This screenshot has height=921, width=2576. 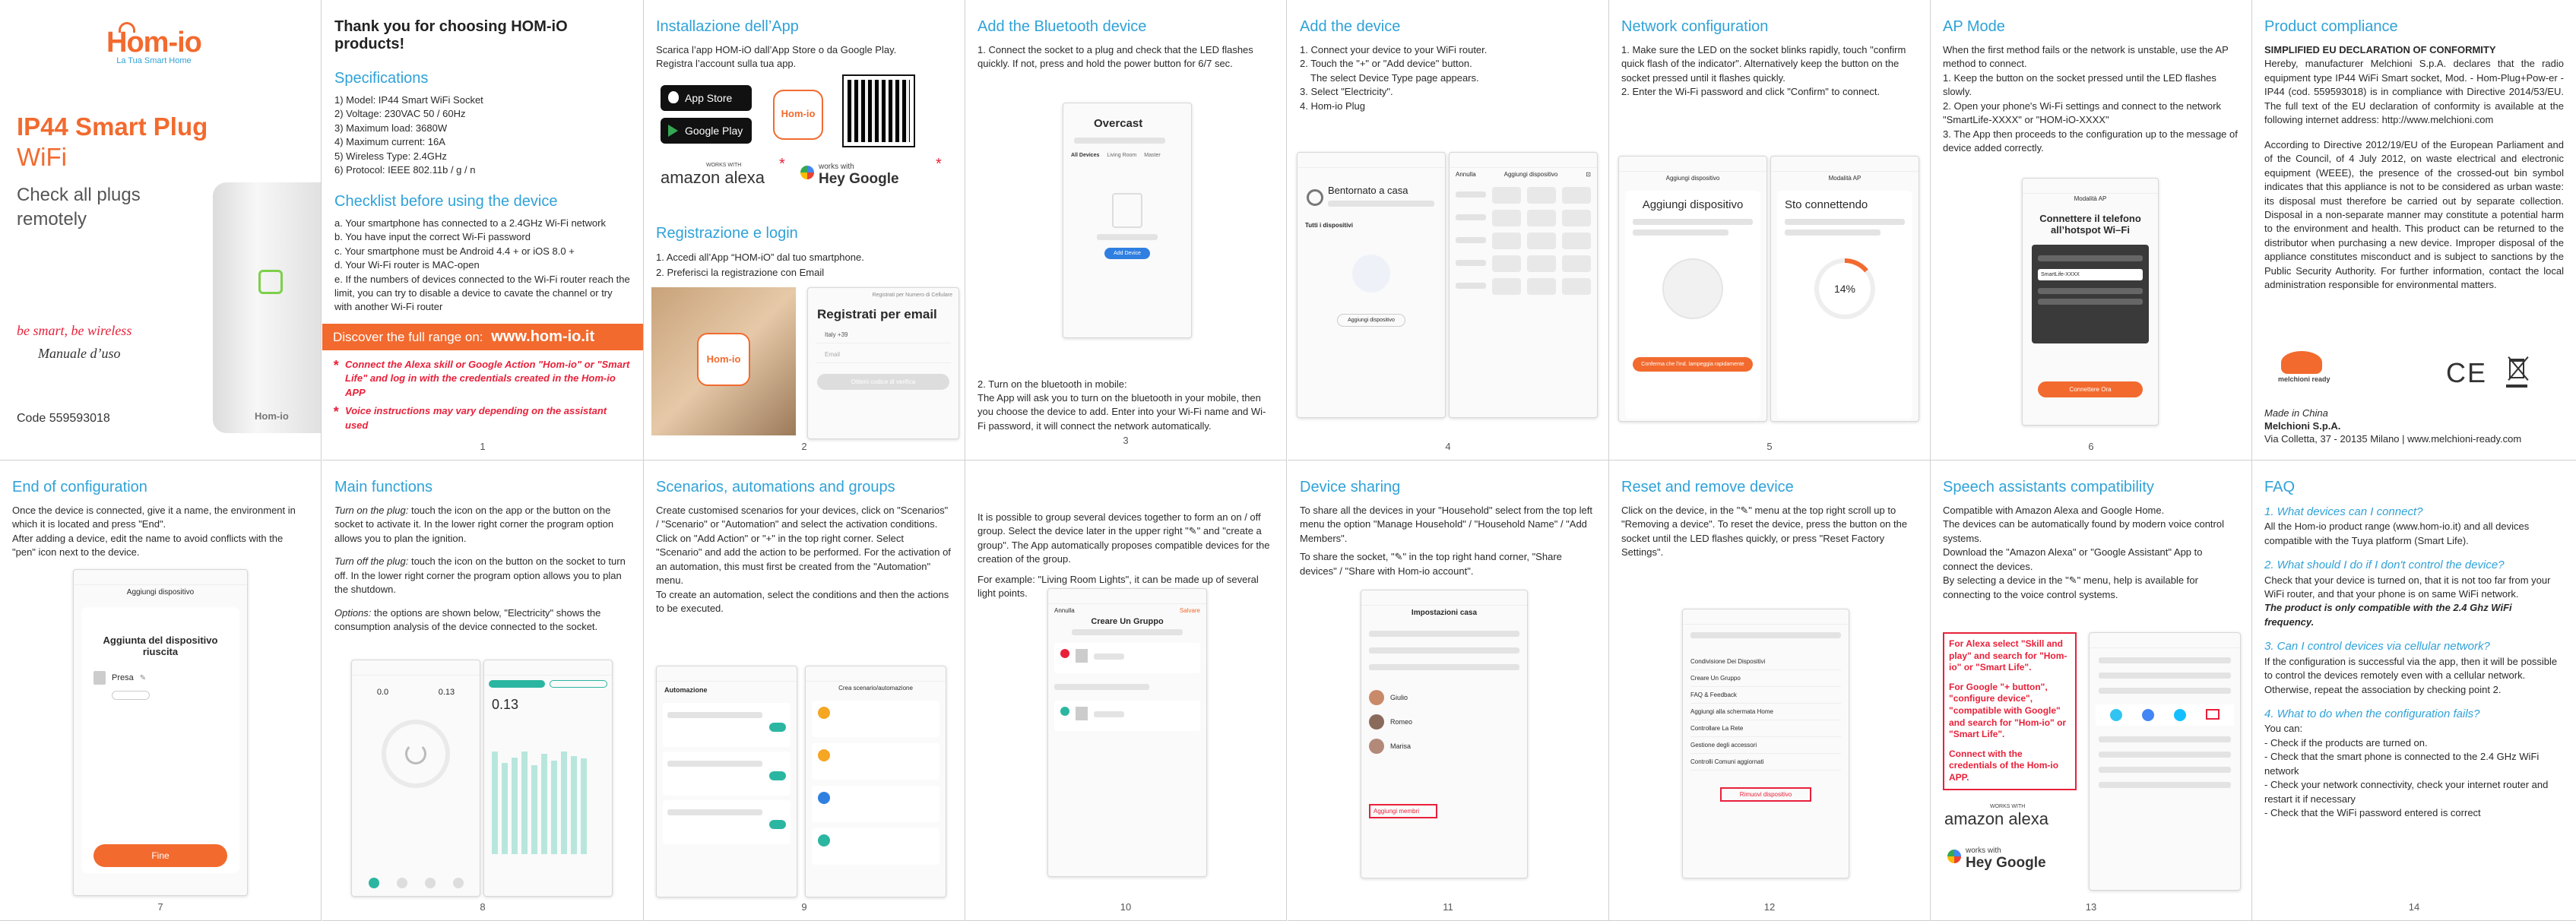 I want to click on save-link: Salvare, so click(x=1190, y=610).